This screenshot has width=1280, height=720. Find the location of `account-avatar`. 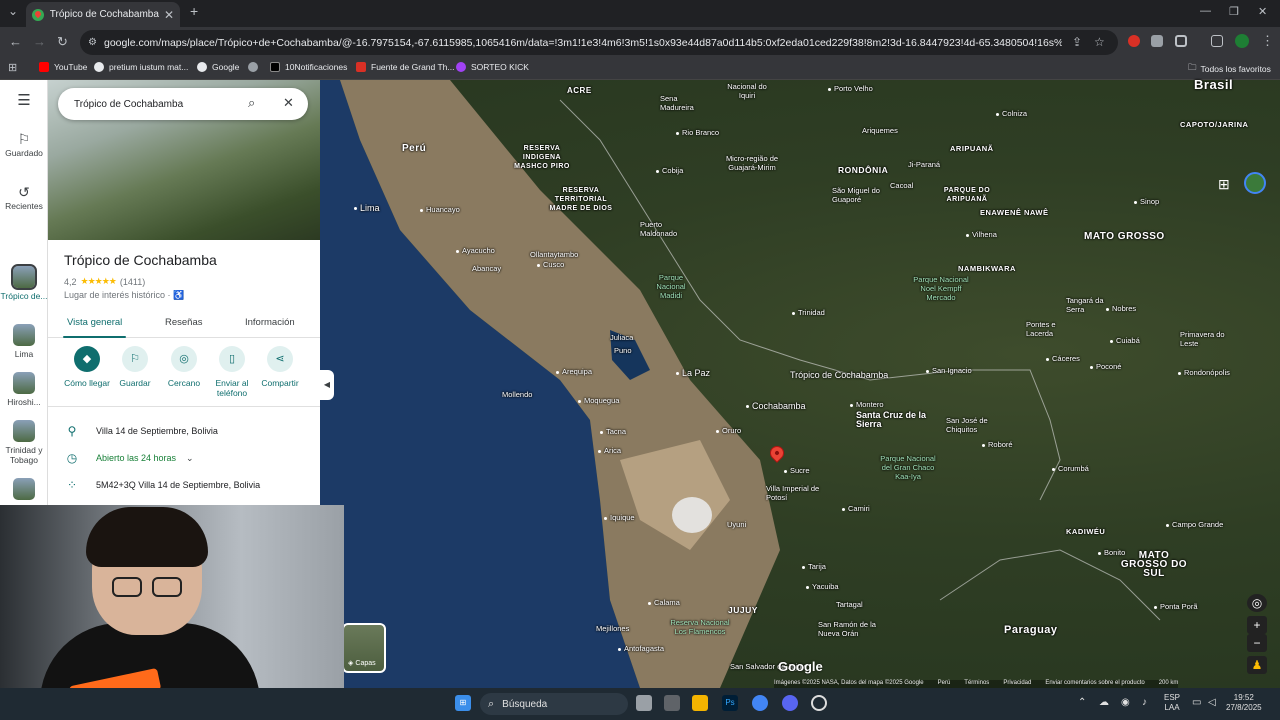

account-avatar is located at coordinates (1255, 183).